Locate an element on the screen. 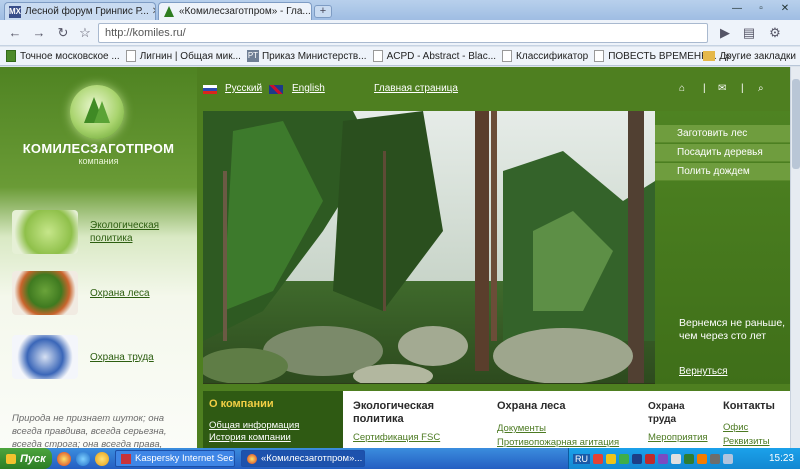  network-icon is located at coordinates (728, 458).